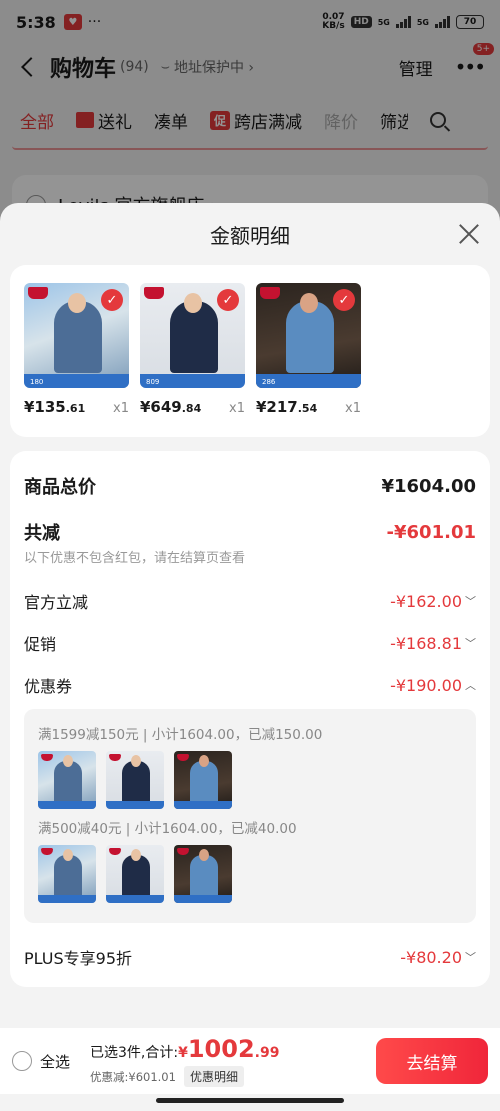  What do you see at coordinates (171, 407) in the screenshot?
I see `product-price: ¥649.84` at bounding box center [171, 407].